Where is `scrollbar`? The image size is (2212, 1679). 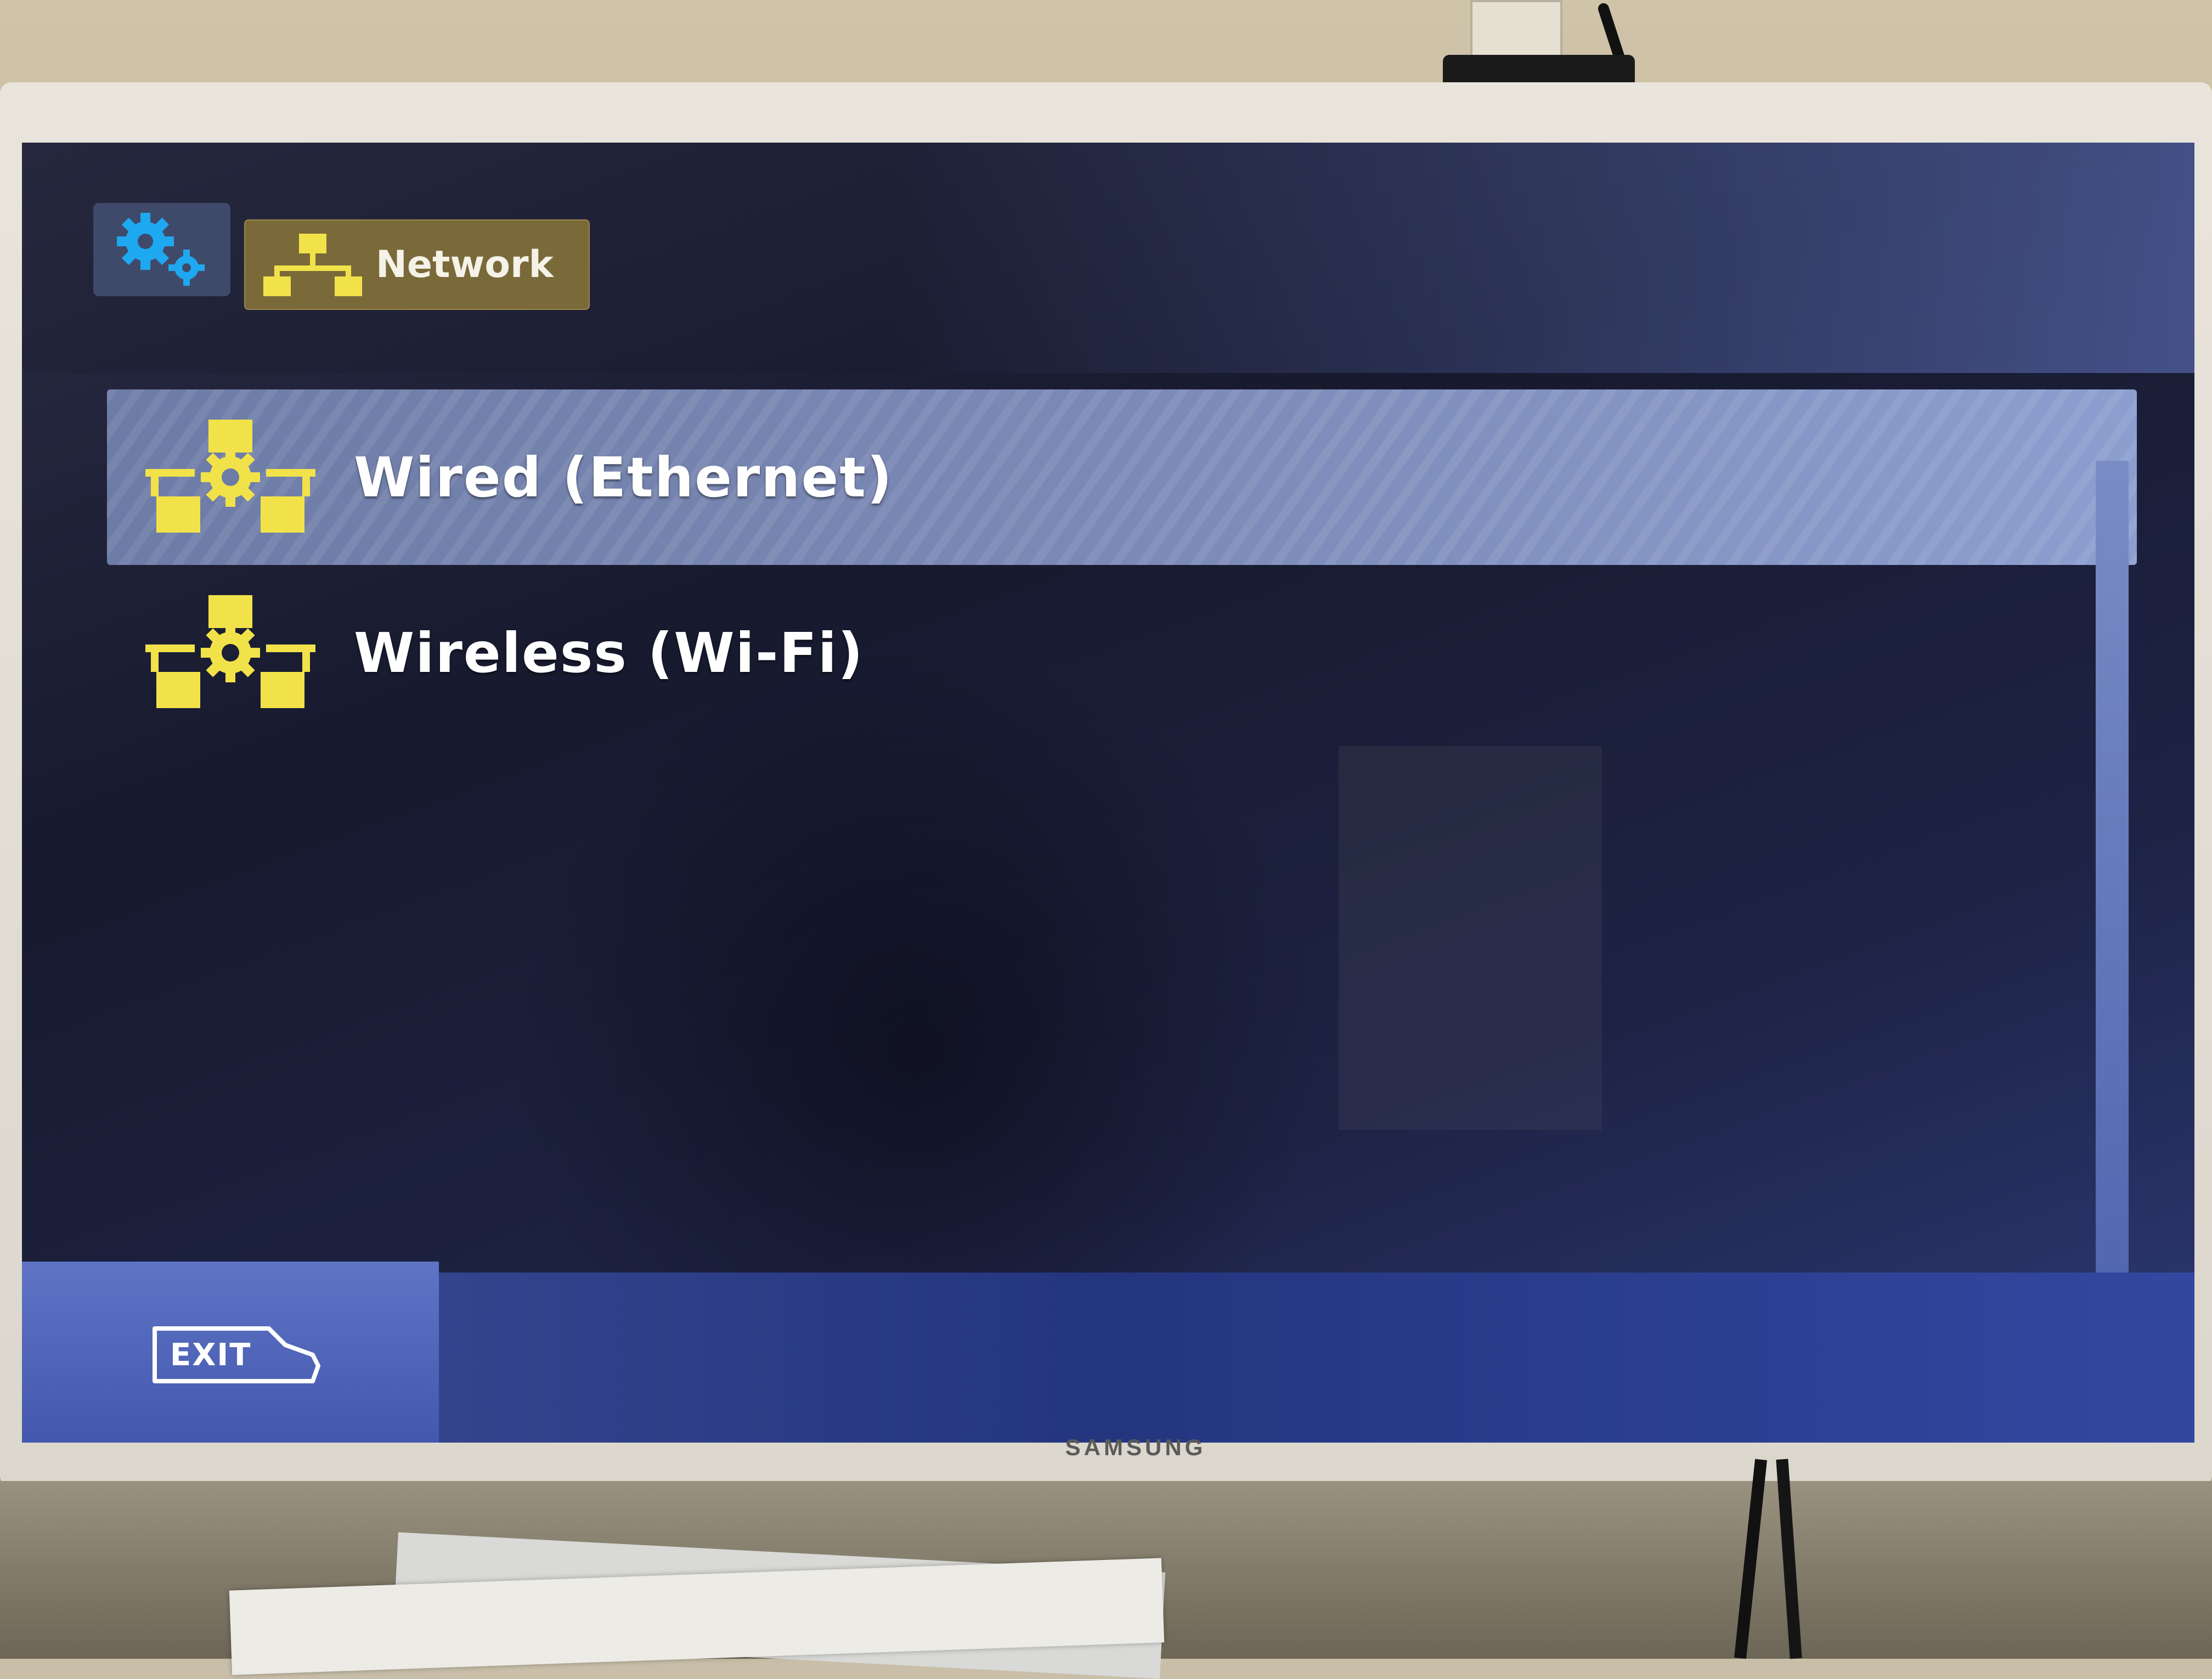 scrollbar is located at coordinates (2112, 877).